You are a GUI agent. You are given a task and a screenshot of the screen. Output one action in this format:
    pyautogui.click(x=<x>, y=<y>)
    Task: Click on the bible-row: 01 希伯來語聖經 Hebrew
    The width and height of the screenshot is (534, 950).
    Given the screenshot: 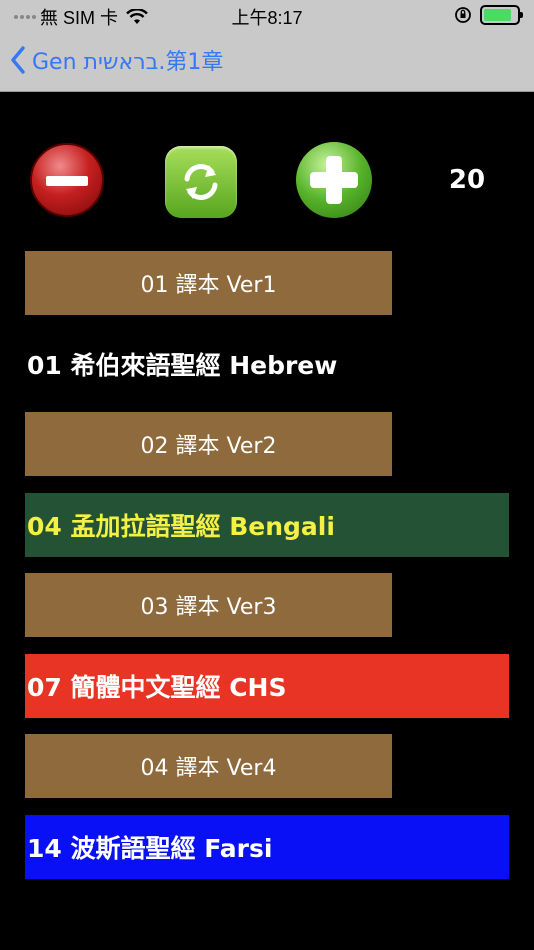 What is the action you would take?
    pyautogui.click(x=267, y=364)
    